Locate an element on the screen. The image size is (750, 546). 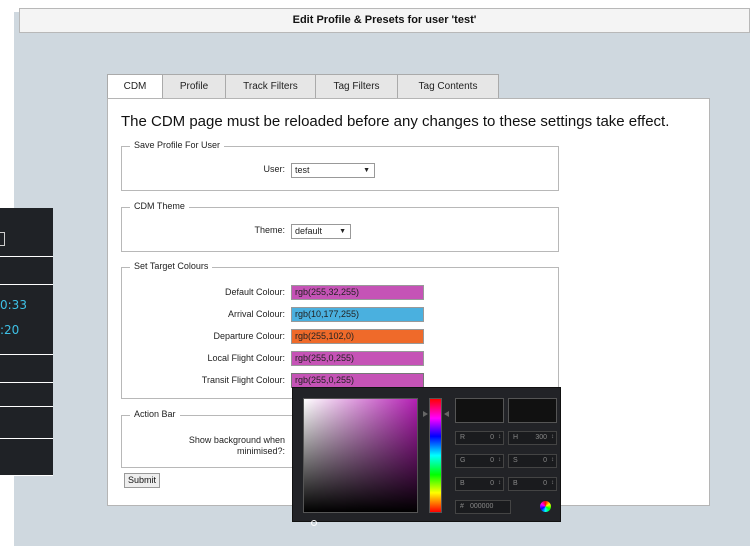
checkbox-icon is located at coordinates (2, 239).